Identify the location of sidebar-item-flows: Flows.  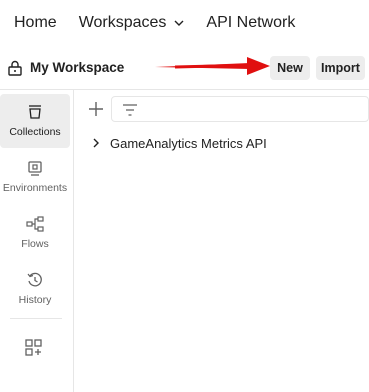
(35, 233).